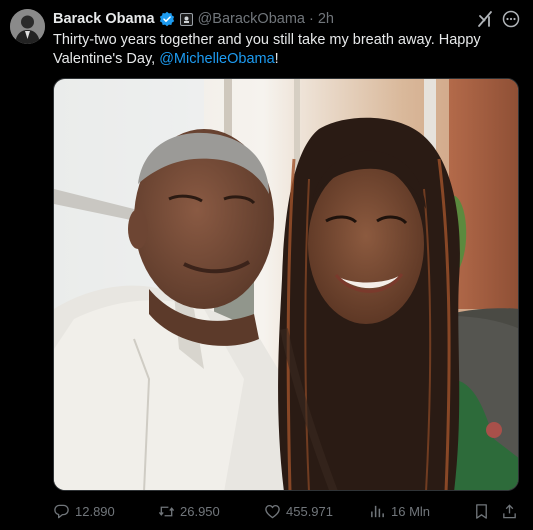 This screenshot has width=533, height=530. I want to click on views-button: 16 Mln, so click(399, 511).